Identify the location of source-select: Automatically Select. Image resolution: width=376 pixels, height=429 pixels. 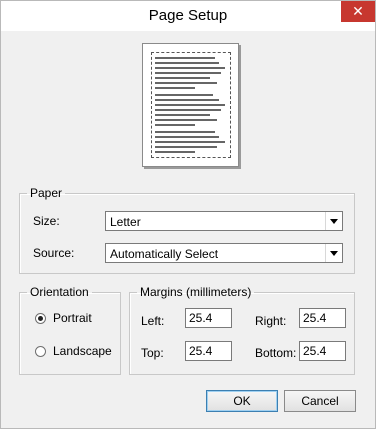
(224, 253).